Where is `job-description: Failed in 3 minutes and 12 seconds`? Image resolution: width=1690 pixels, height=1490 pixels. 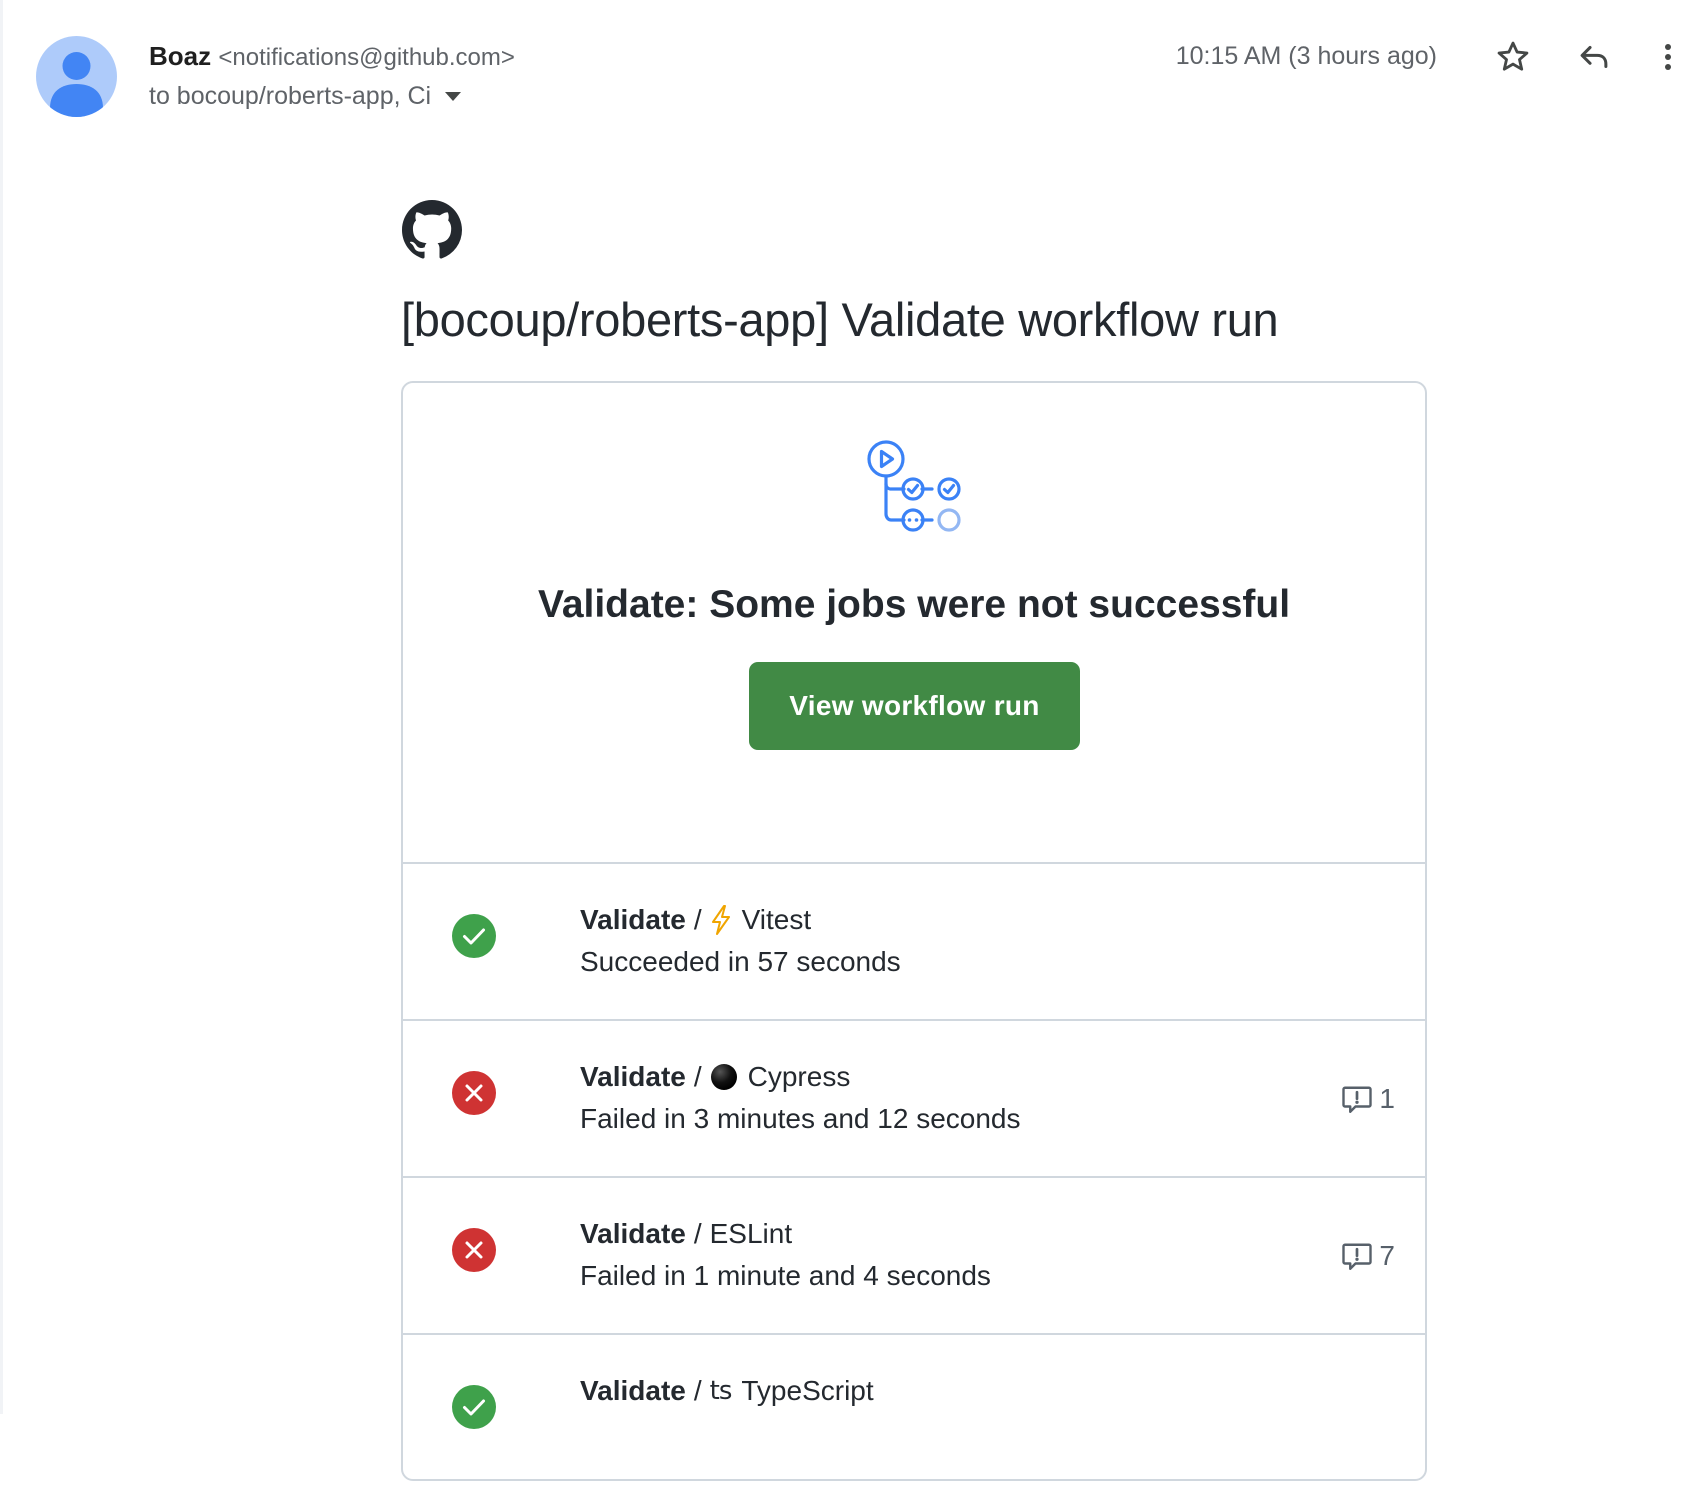
job-description: Failed in 3 minutes and 12 seconds is located at coordinates (800, 1118).